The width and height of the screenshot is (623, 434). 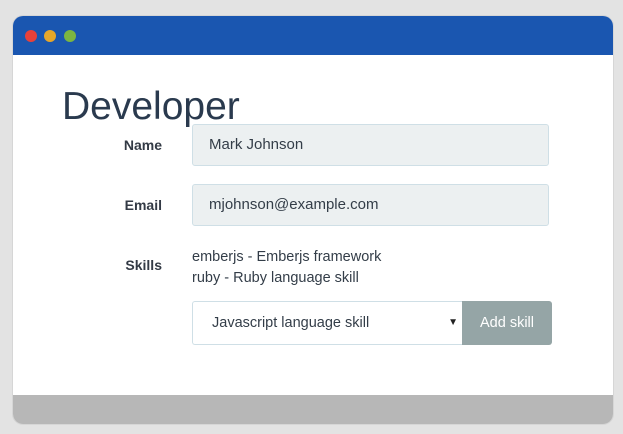 I want to click on close-window-icon, so click(x=31, y=36).